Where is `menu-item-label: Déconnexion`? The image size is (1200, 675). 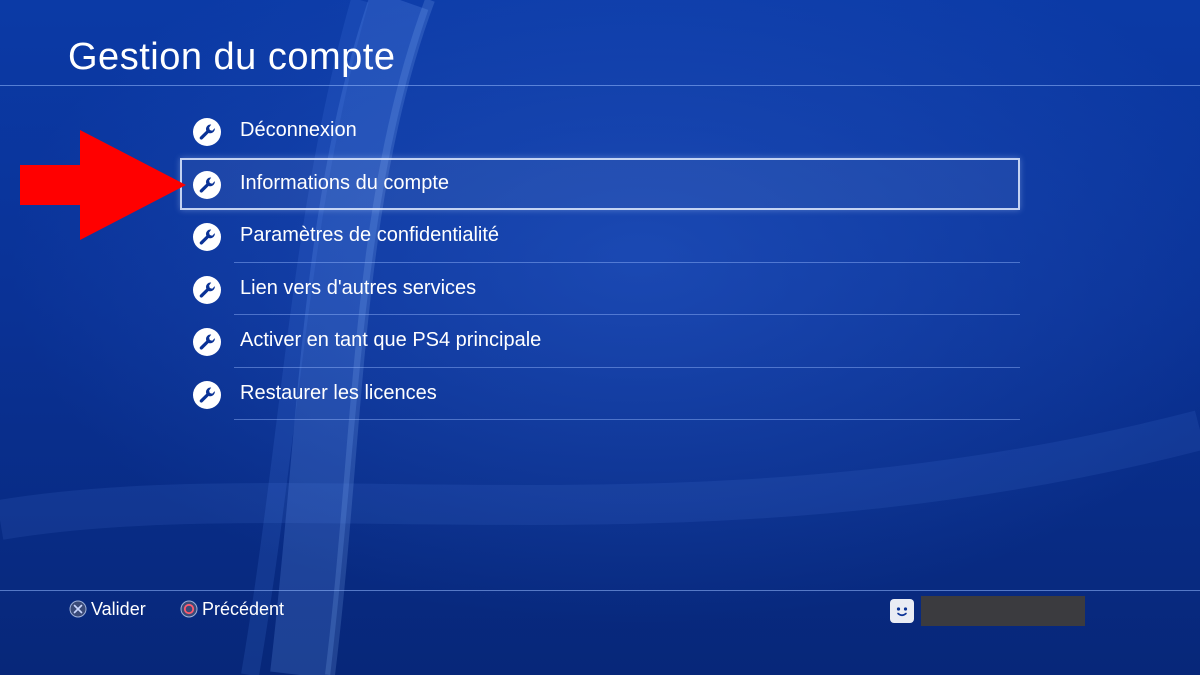 menu-item-label: Déconnexion is located at coordinates (298, 130).